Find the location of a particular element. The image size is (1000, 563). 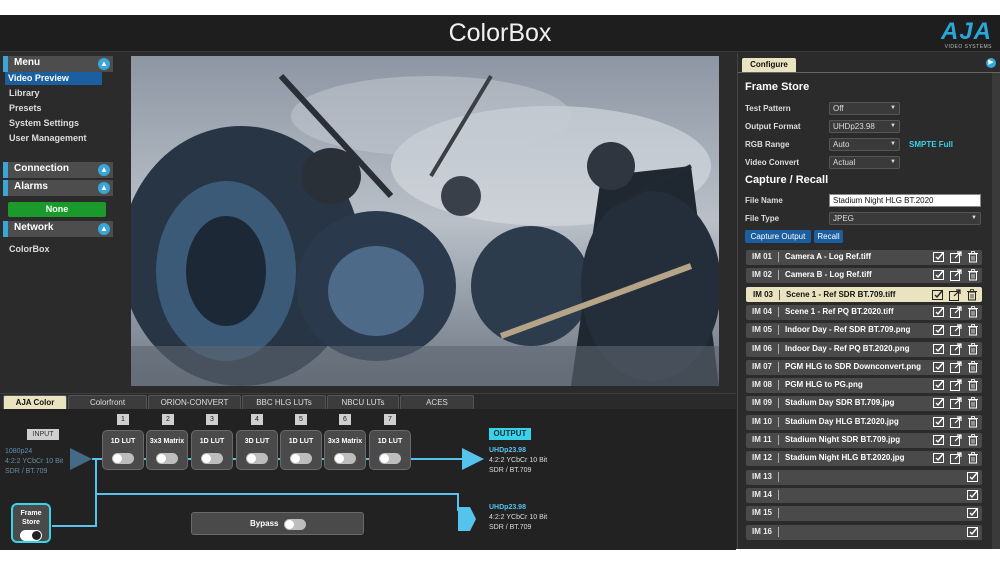

tab-nbcu-luts: NBCU LUTs is located at coordinates (363, 402).